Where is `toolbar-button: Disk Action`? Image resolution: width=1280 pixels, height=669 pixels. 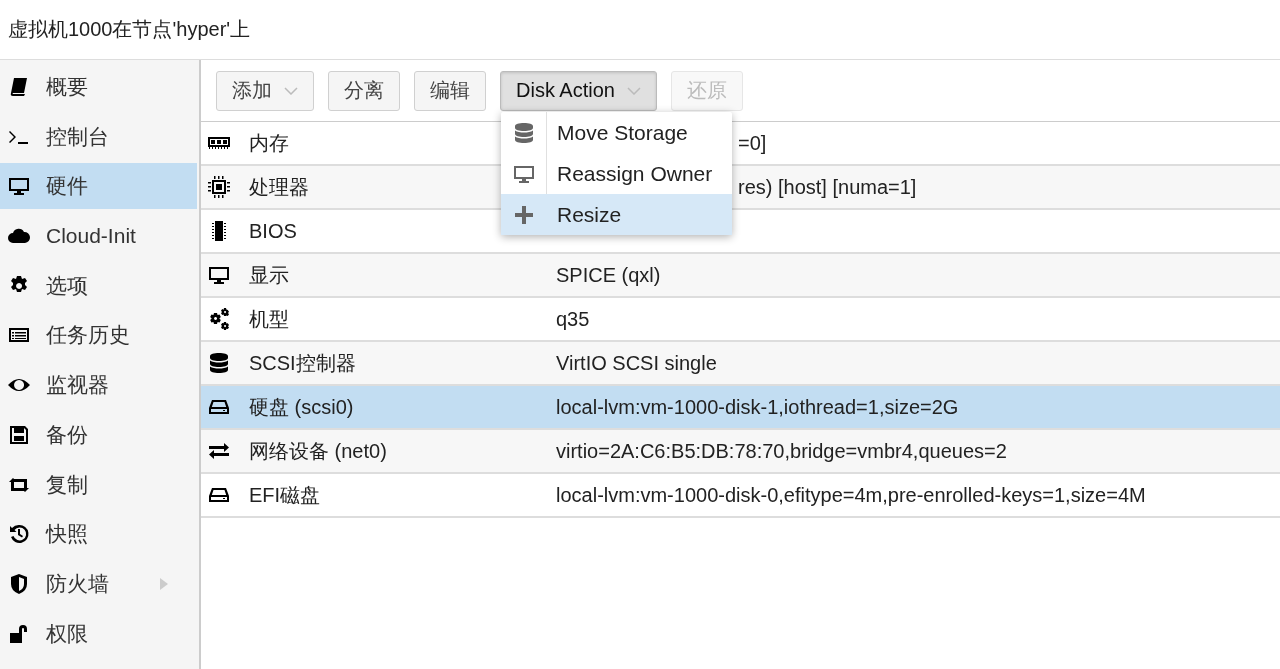 toolbar-button: Disk Action is located at coordinates (578, 90).